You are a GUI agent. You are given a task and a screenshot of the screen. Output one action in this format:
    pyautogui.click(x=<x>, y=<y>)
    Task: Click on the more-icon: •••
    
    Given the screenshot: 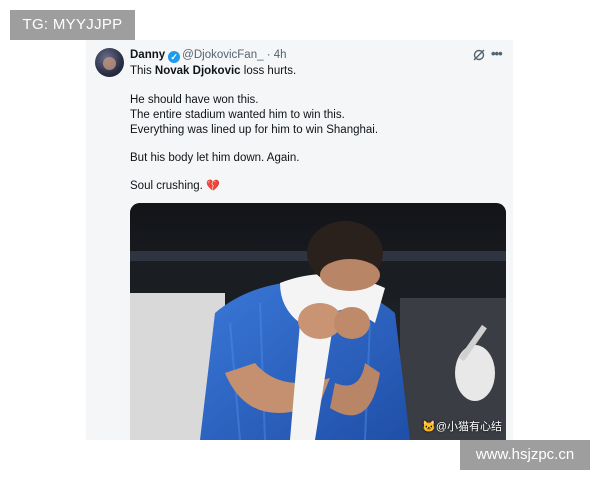 What is the action you would take?
    pyautogui.click(x=498, y=54)
    